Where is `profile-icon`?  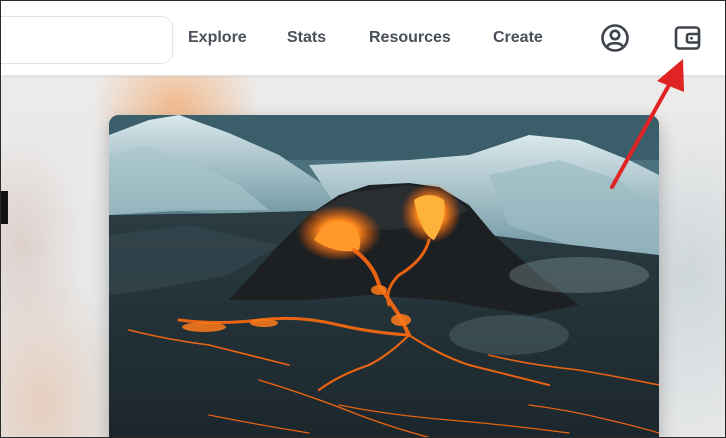 profile-icon is located at coordinates (615, 38).